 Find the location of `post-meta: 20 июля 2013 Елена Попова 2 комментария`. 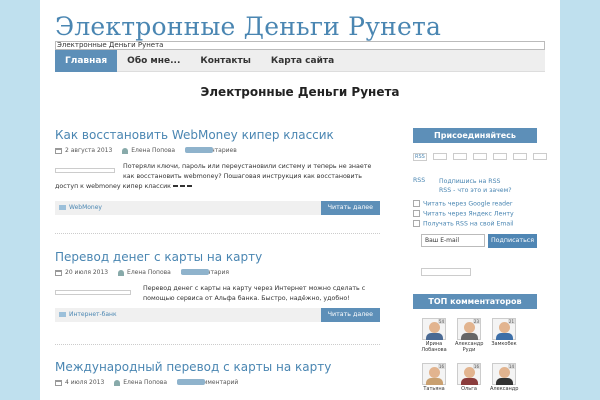

post-meta: 20 июля 2013 Елена Попова 2 комментария is located at coordinates (217, 273).